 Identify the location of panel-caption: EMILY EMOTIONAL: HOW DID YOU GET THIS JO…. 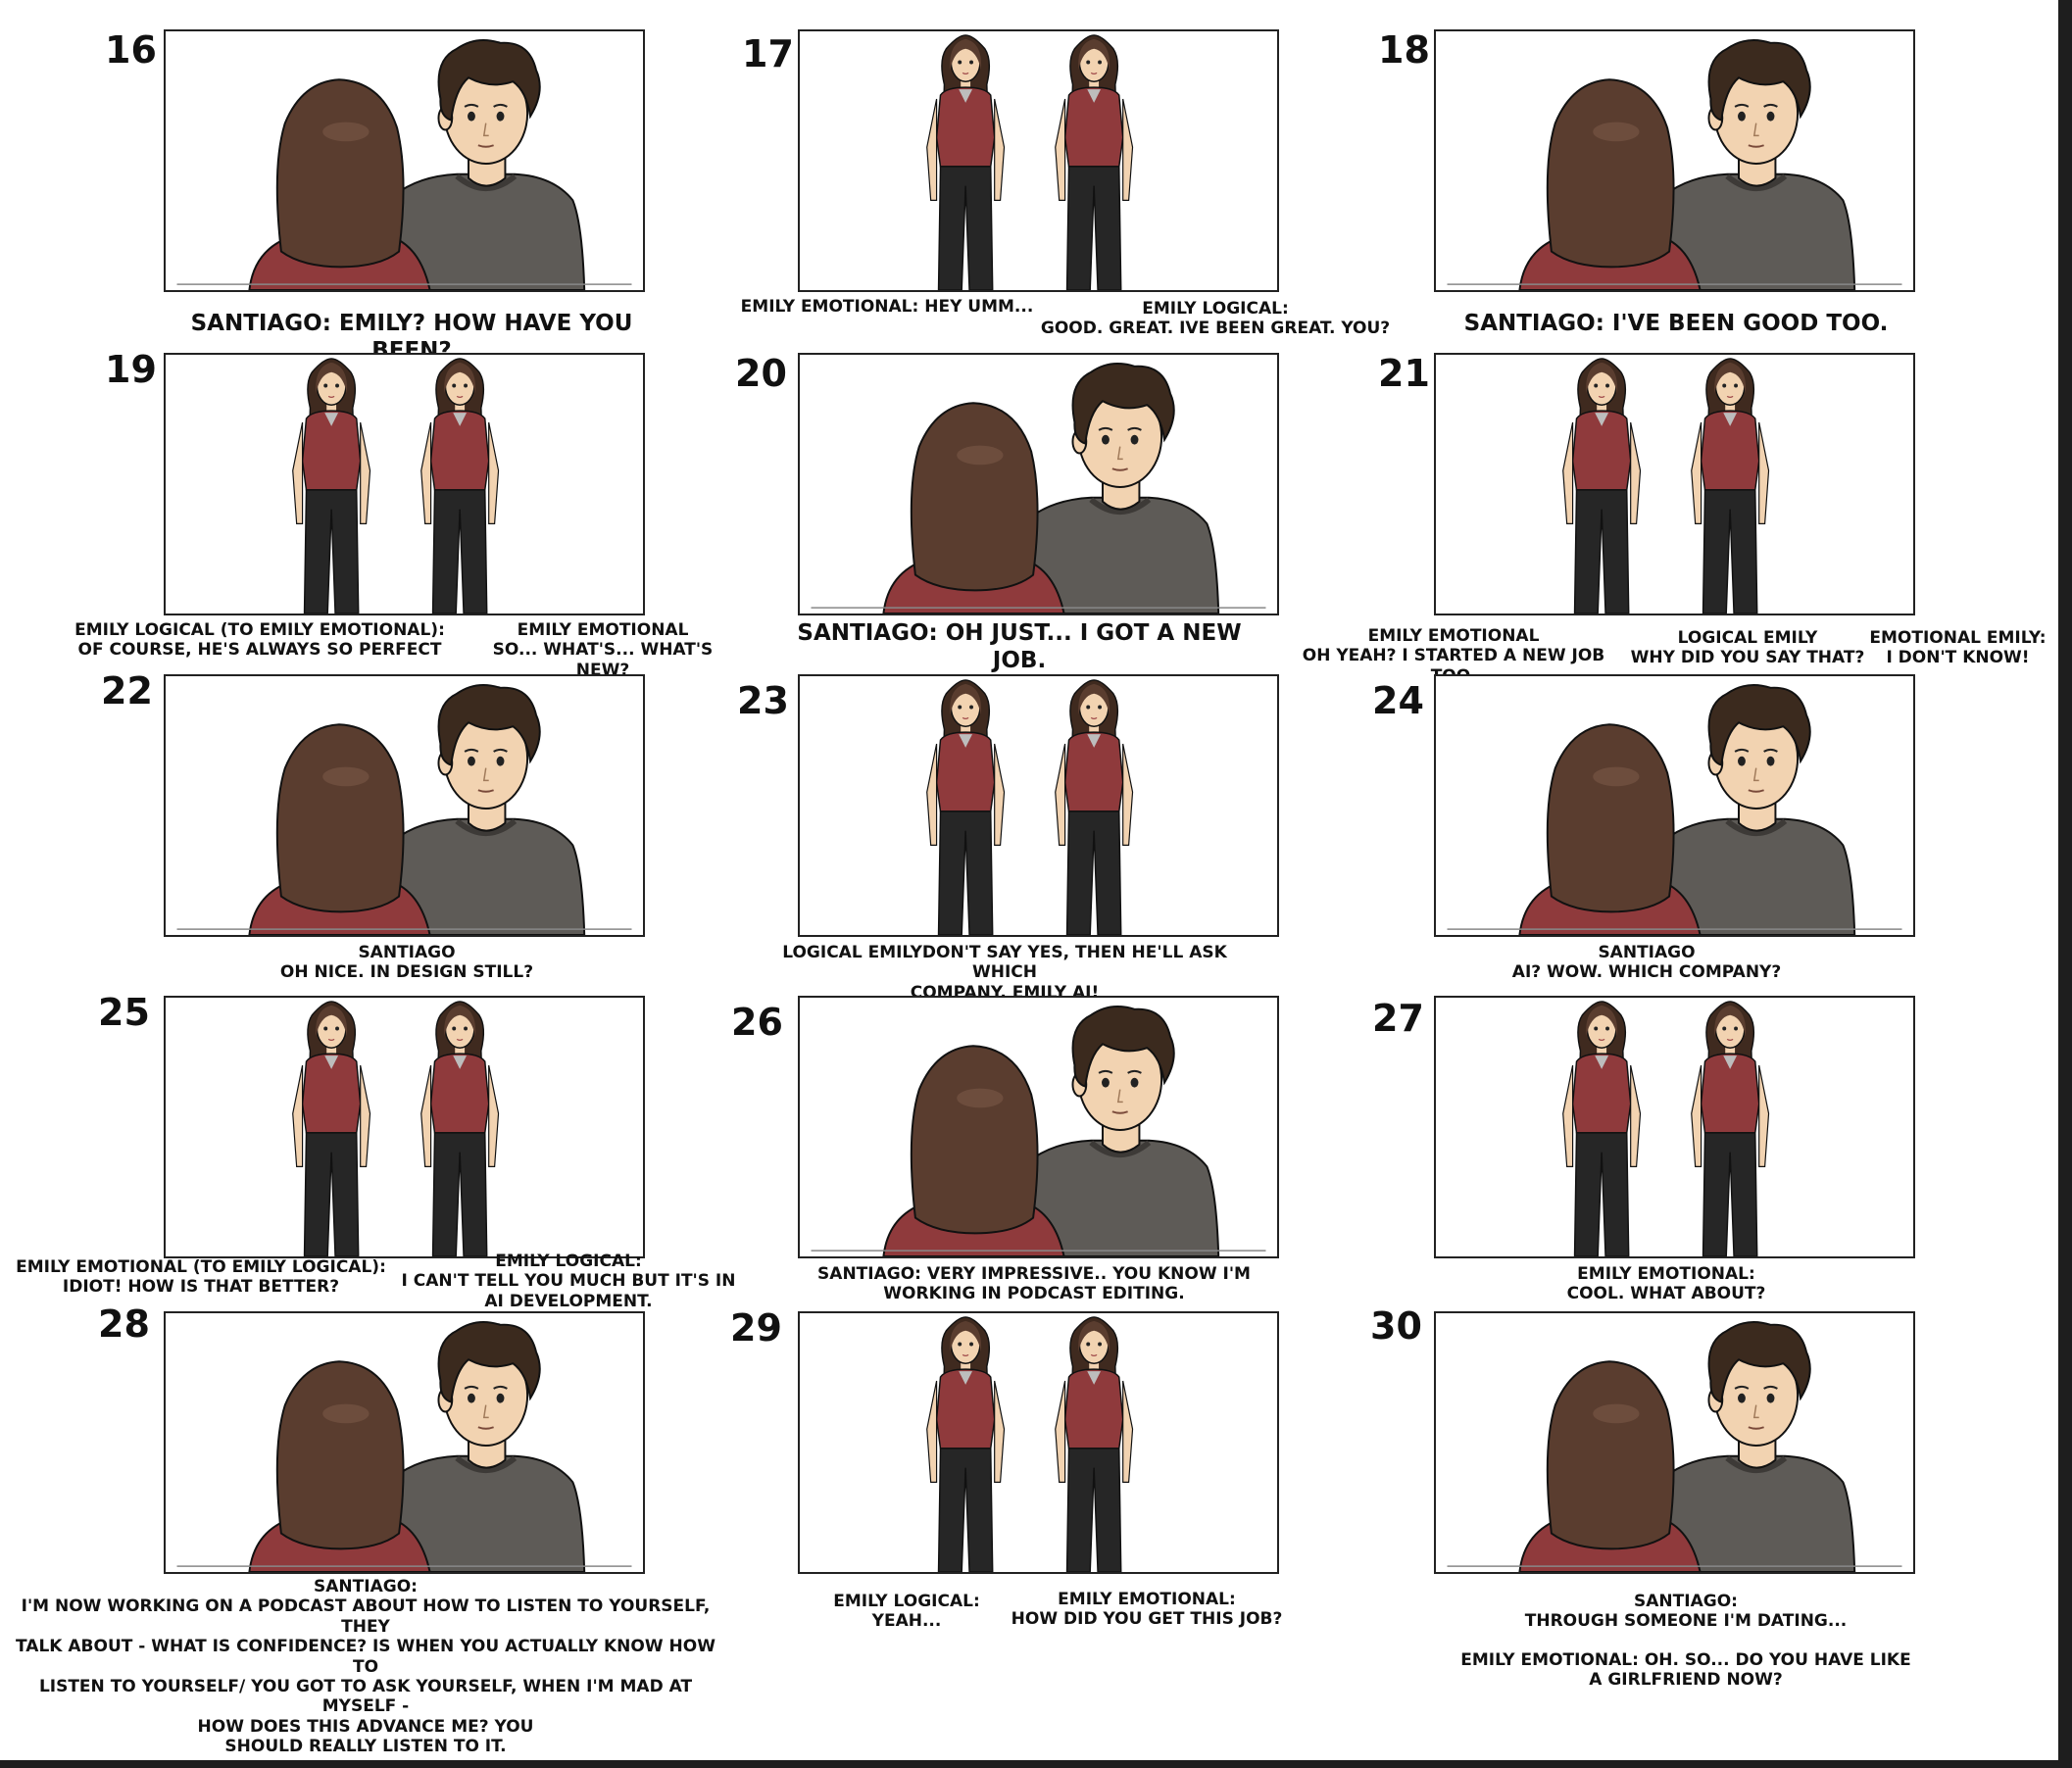
(1147, 1610).